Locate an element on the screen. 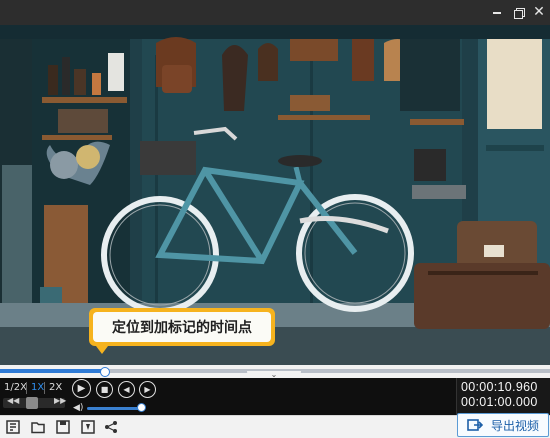 The image size is (550, 438). clip-icon is located at coordinates (13, 427).